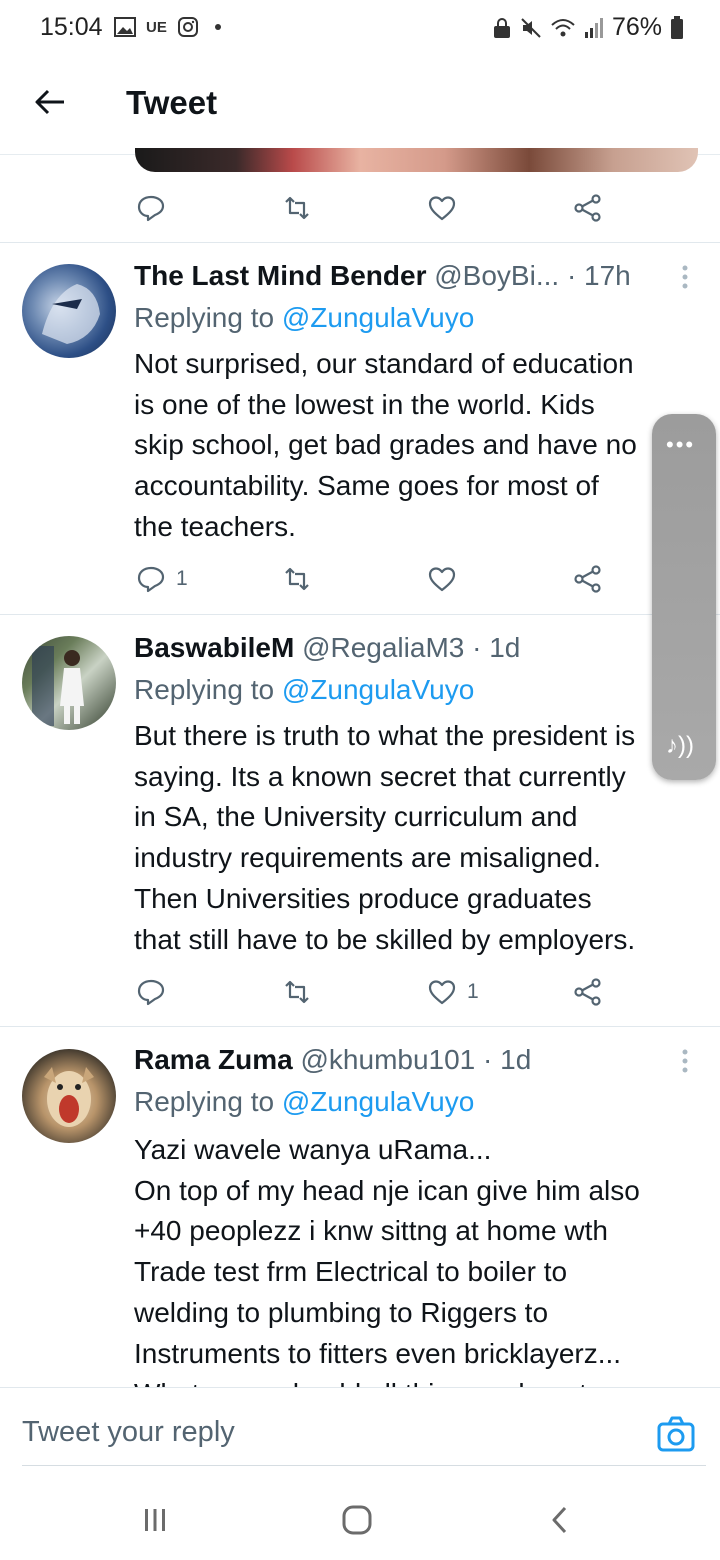 The width and height of the screenshot is (720, 1560). I want to click on status-time: 15:04, so click(71, 27).